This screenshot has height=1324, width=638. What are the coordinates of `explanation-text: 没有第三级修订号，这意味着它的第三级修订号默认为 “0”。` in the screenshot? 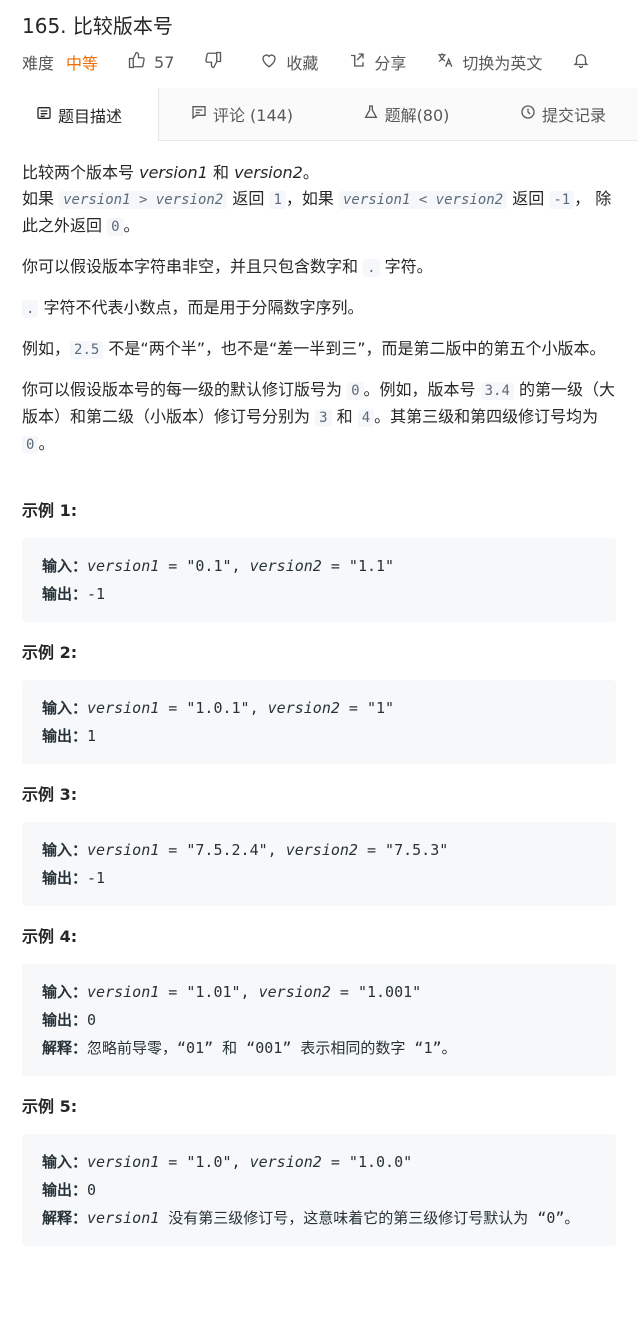 It's located at (369, 1218).